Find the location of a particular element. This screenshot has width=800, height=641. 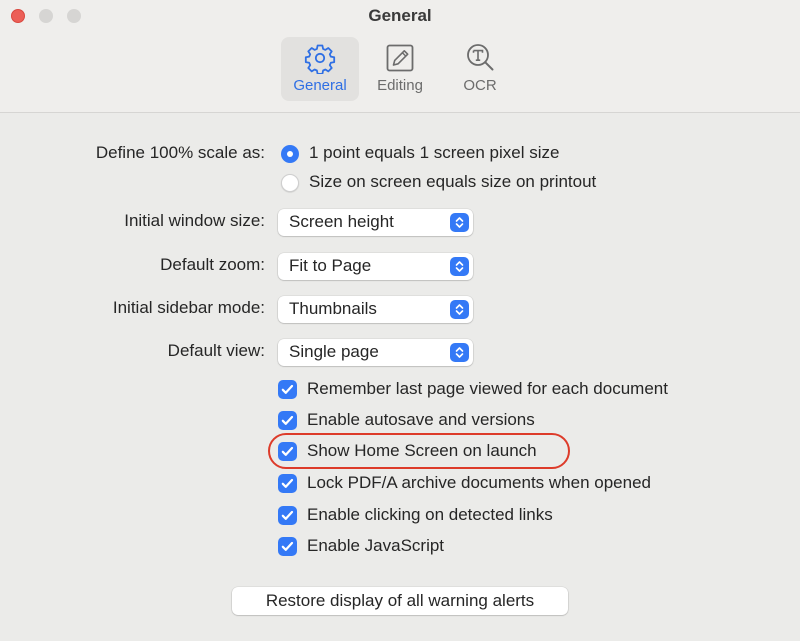

lock-pdfa-label: Lock PDF/A archive documents when opened is located at coordinates (479, 483).